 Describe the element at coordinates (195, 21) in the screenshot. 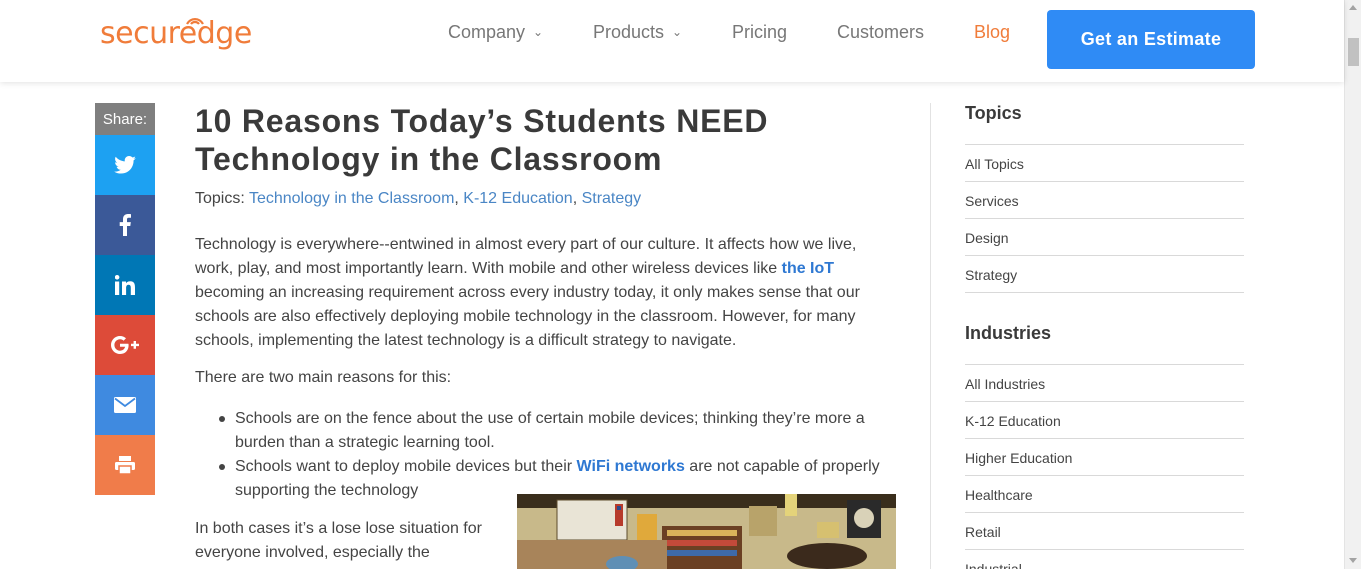

I see `wifi-arc-icon` at that location.